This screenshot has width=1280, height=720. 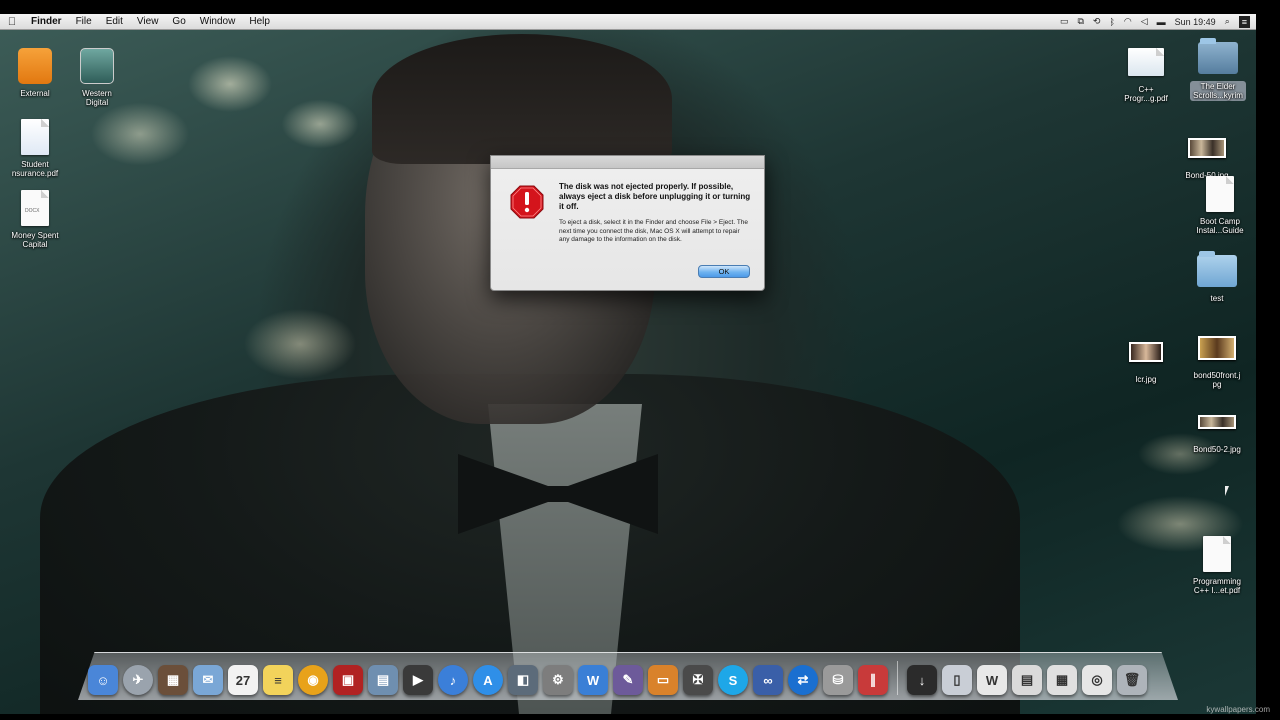 I want to click on desktop-icon-bond50front: bond50front.j pg, so click(x=1217, y=358).